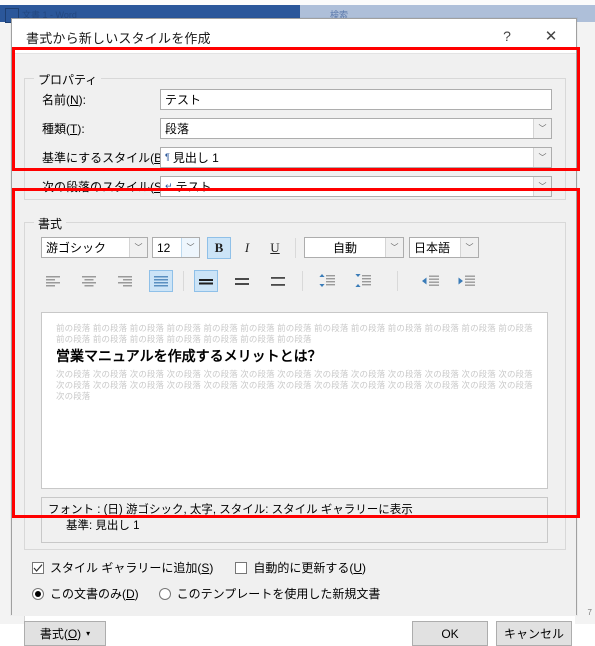  Describe the element at coordinates (94, 594) in the screenshot. I see `this-document-only-label: この文書のみ(D)` at that location.